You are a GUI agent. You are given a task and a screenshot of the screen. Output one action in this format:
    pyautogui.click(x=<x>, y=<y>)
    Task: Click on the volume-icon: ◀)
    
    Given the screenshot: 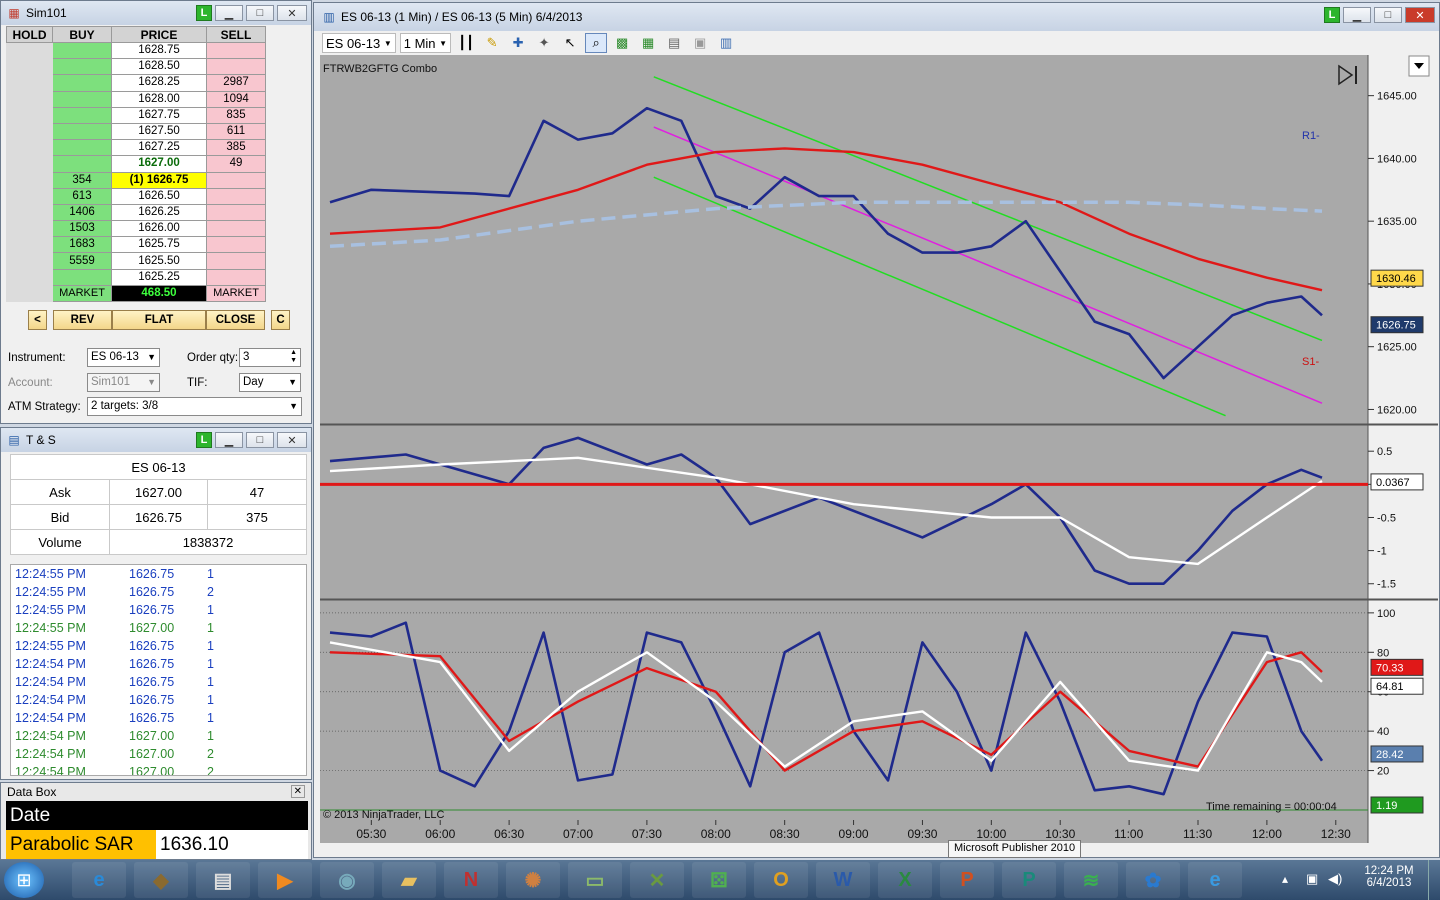 What is the action you would take?
    pyautogui.click(x=1335, y=879)
    